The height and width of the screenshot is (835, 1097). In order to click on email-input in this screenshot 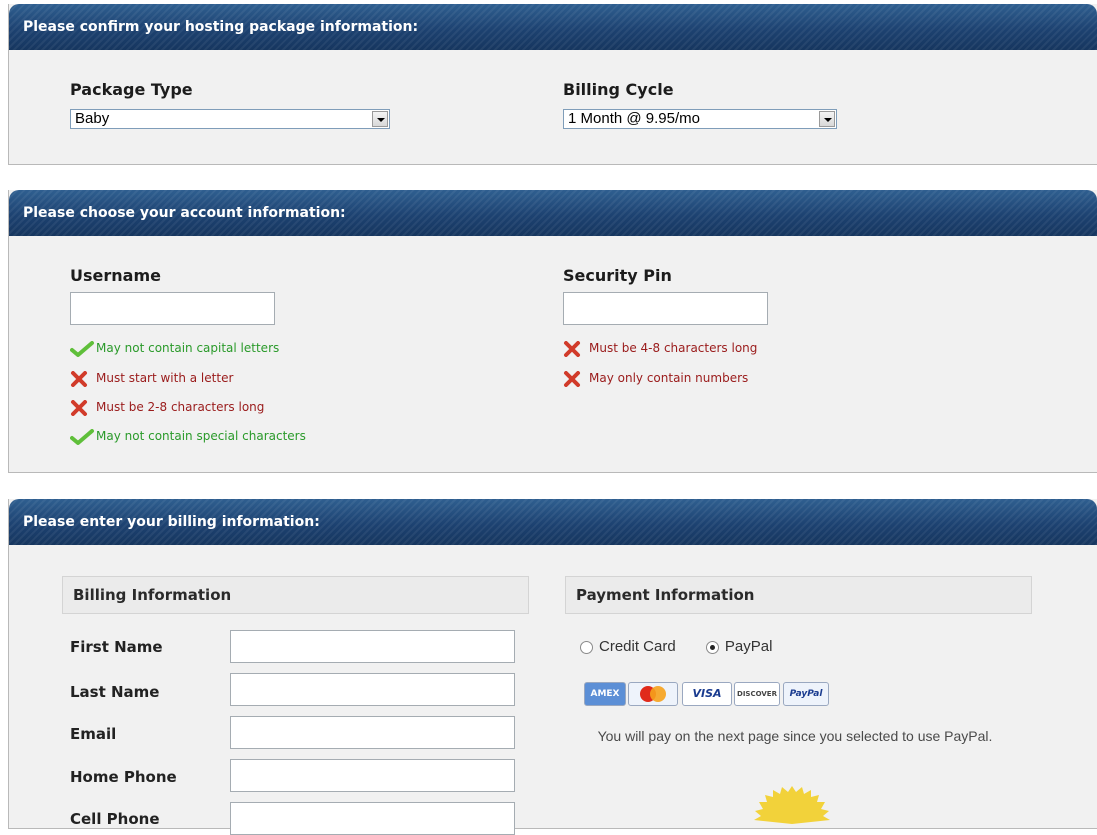, I will do `click(372, 732)`.